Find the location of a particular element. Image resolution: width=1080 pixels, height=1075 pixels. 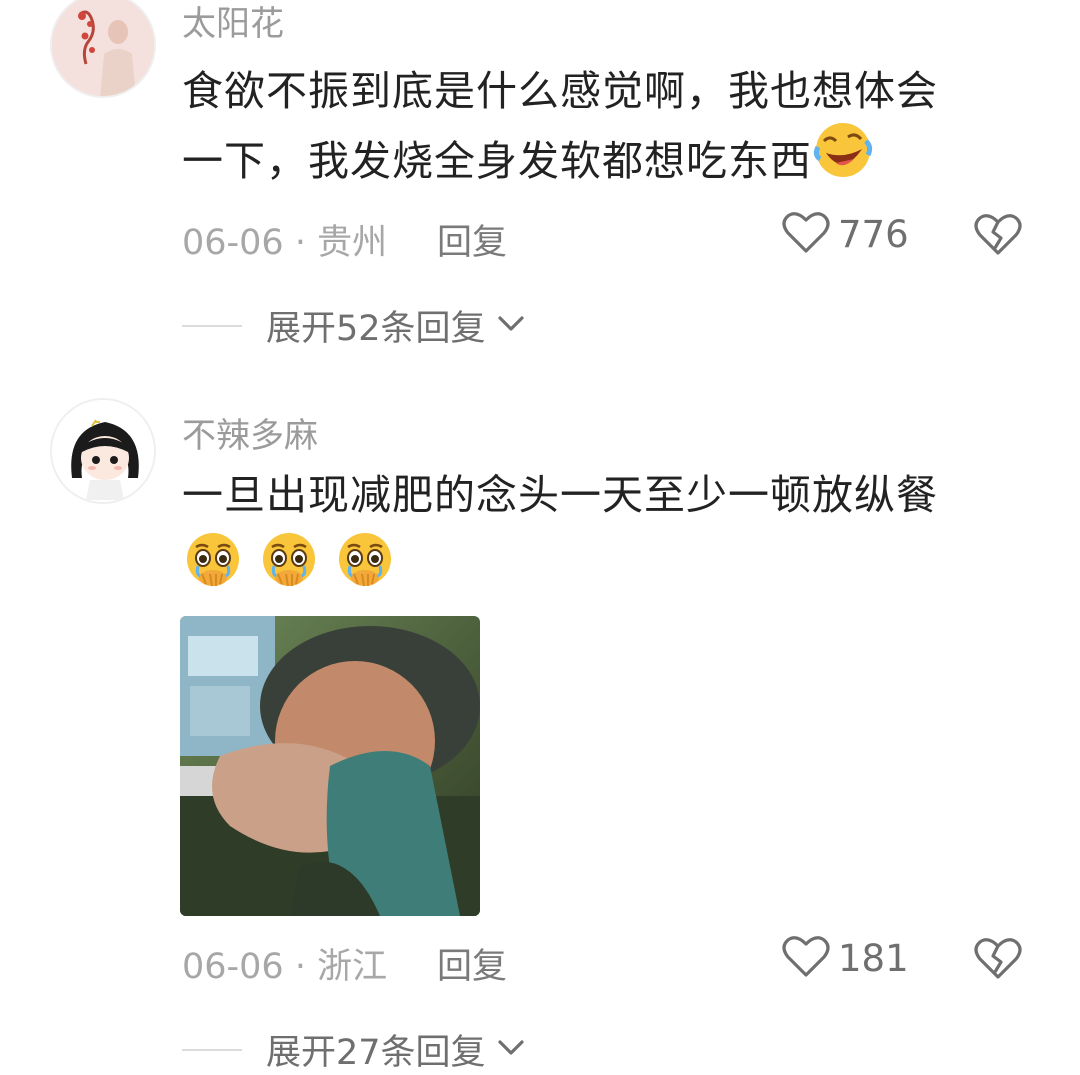

like-button: 776 is located at coordinates (845, 234).